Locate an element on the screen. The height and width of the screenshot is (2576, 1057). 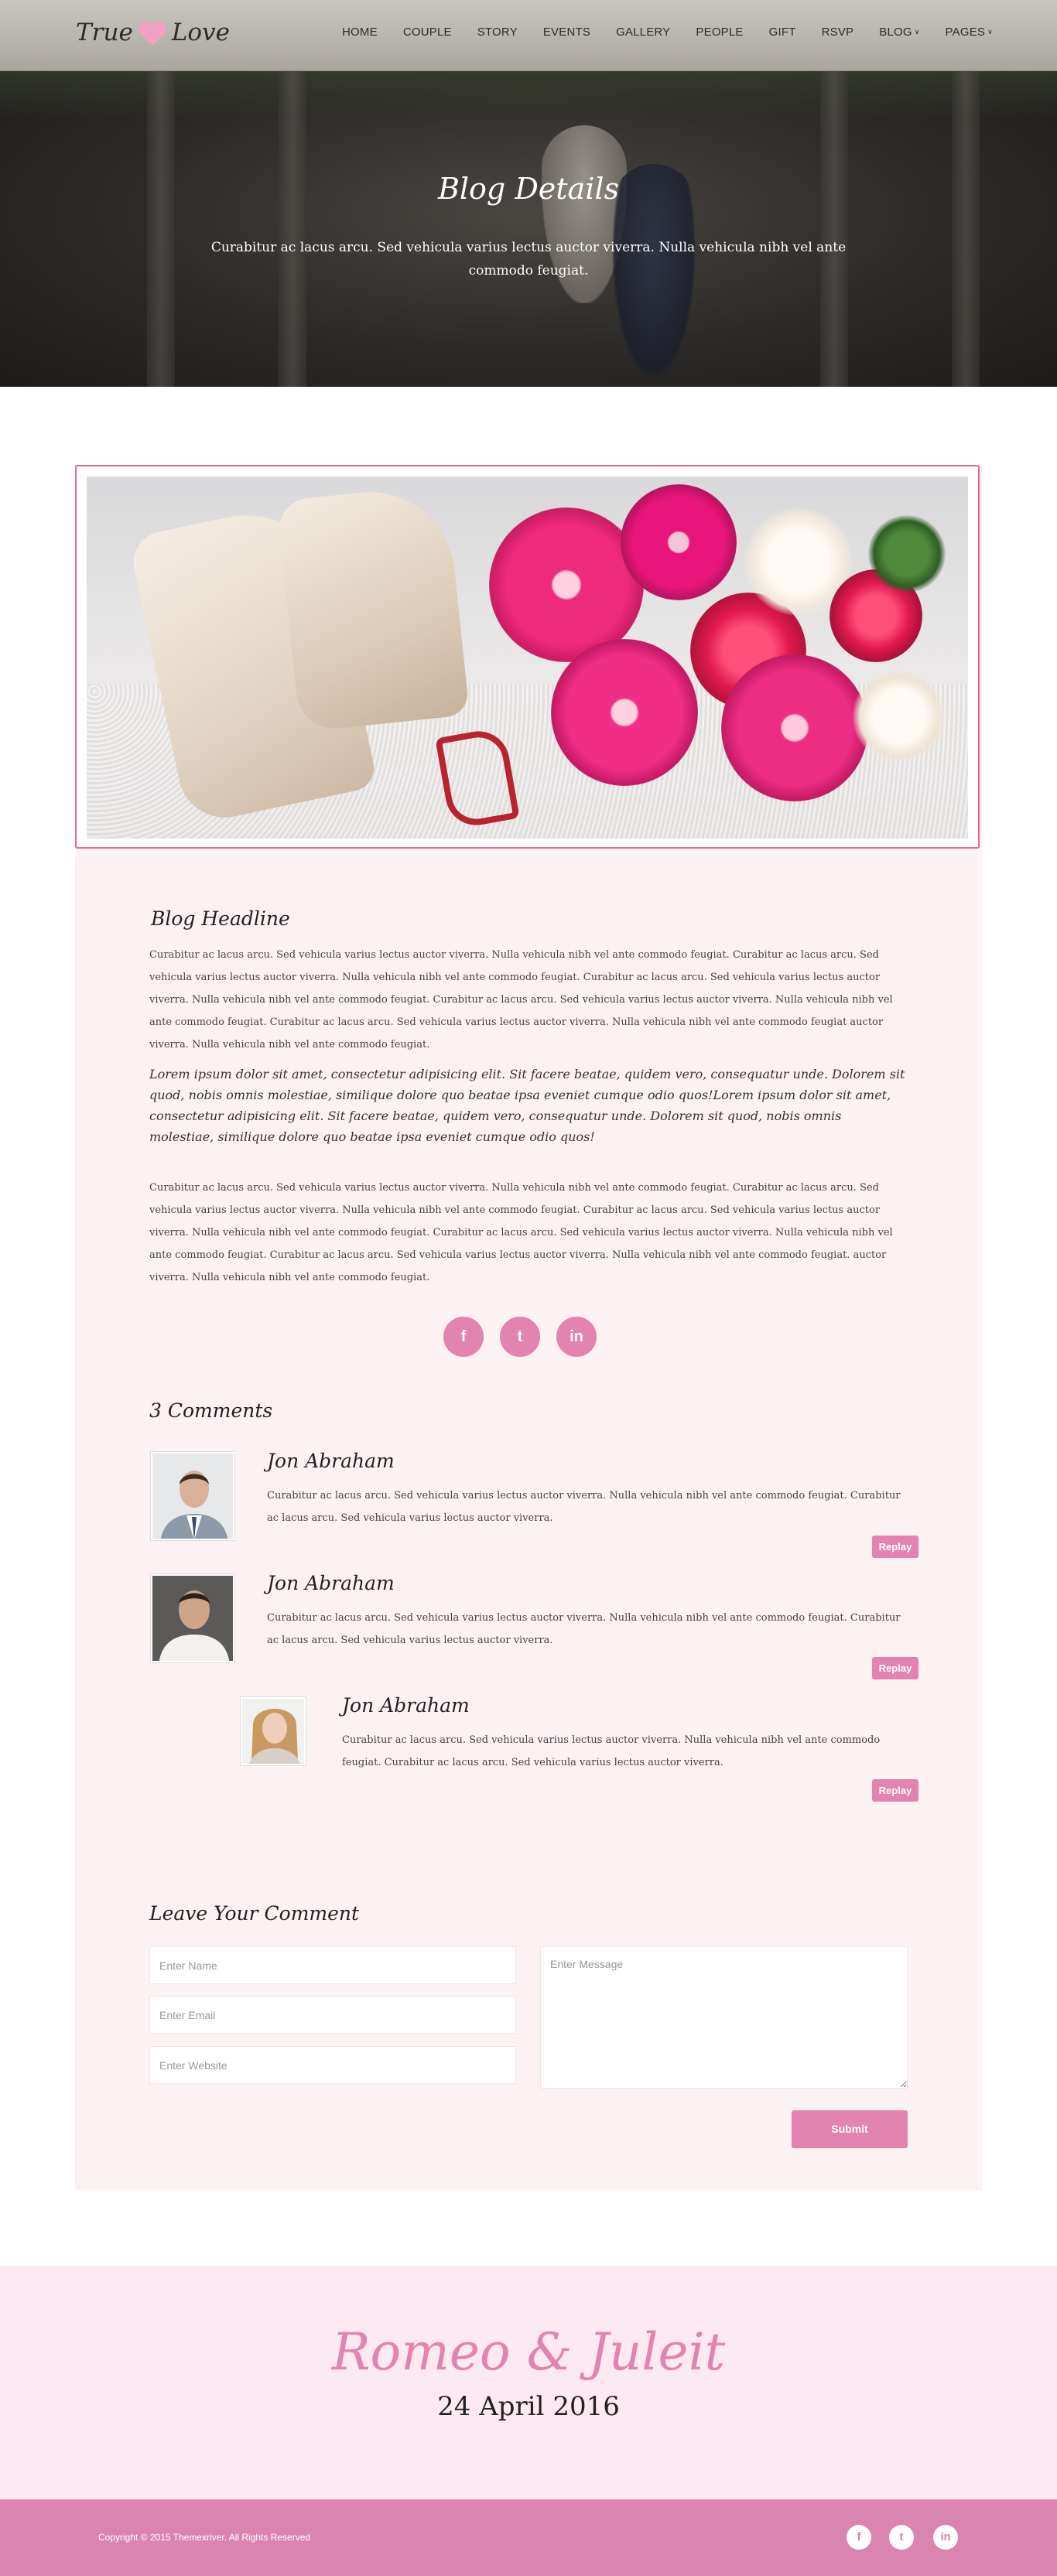
logo-text-left: True is located at coordinates (104, 32).